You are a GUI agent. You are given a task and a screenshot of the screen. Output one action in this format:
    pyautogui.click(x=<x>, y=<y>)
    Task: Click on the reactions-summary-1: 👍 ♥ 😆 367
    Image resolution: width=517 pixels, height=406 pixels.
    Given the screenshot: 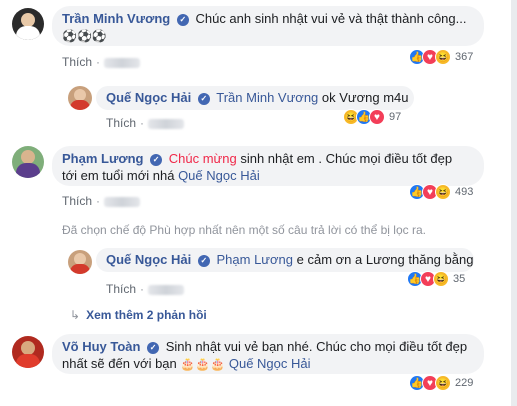 What is the action you would take?
    pyautogui.click(x=441, y=57)
    